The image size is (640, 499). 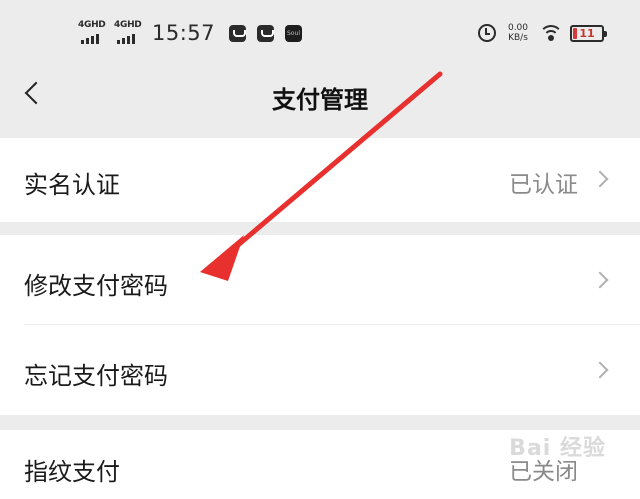 I want to click on page-title: 支付管理, so click(x=320, y=100).